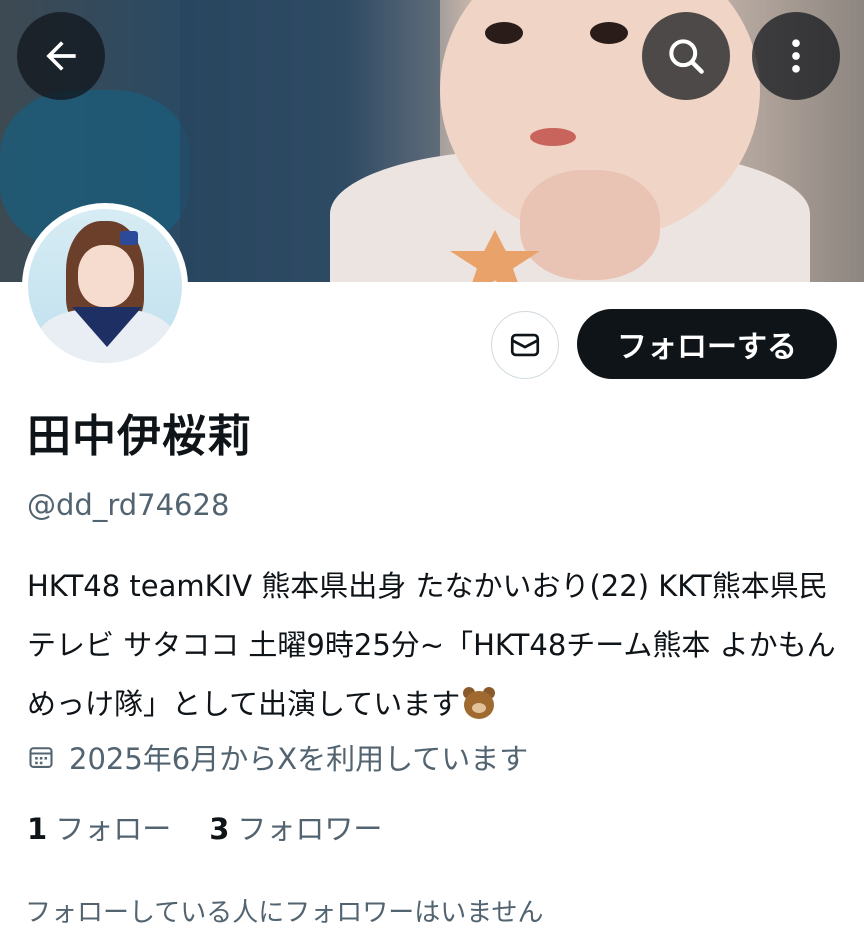 Image resolution: width=864 pixels, height=952 pixels. I want to click on following-link: 1 フォロー, so click(99, 827).